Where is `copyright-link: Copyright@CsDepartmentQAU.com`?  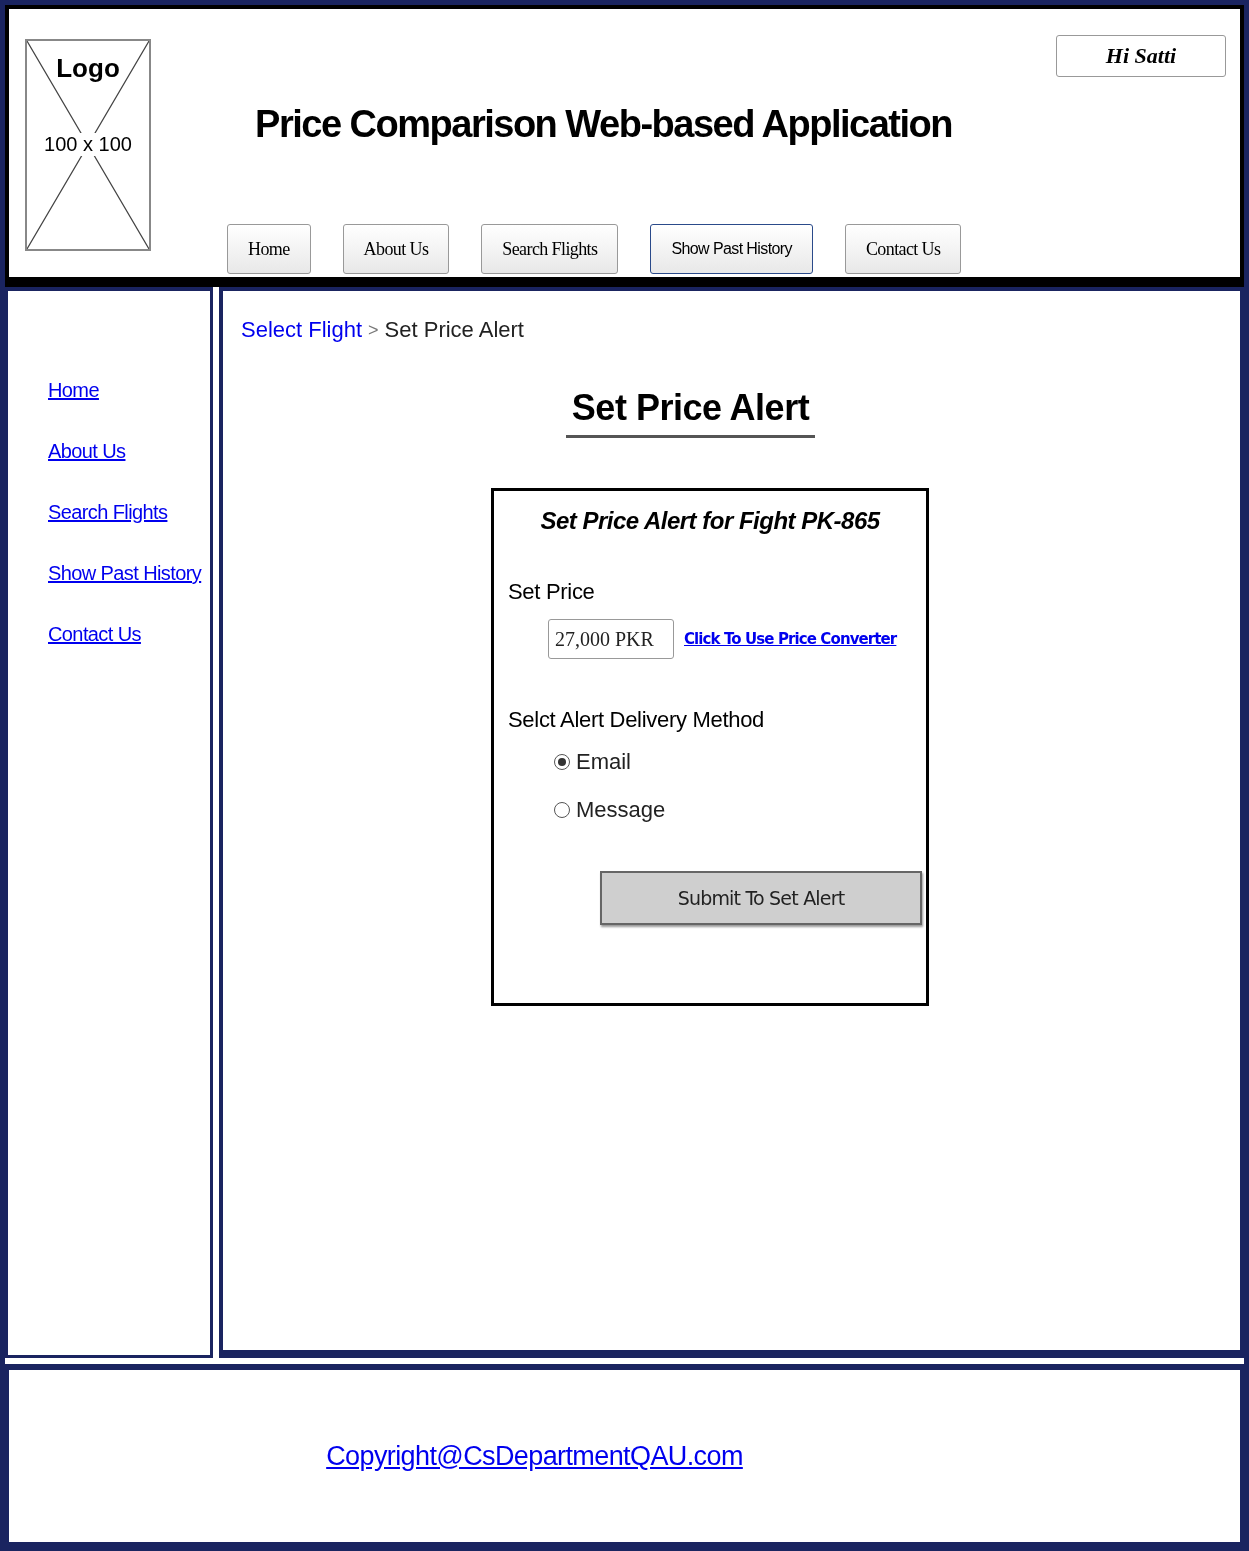 copyright-link: Copyright@CsDepartmentQAU.com is located at coordinates (534, 1456).